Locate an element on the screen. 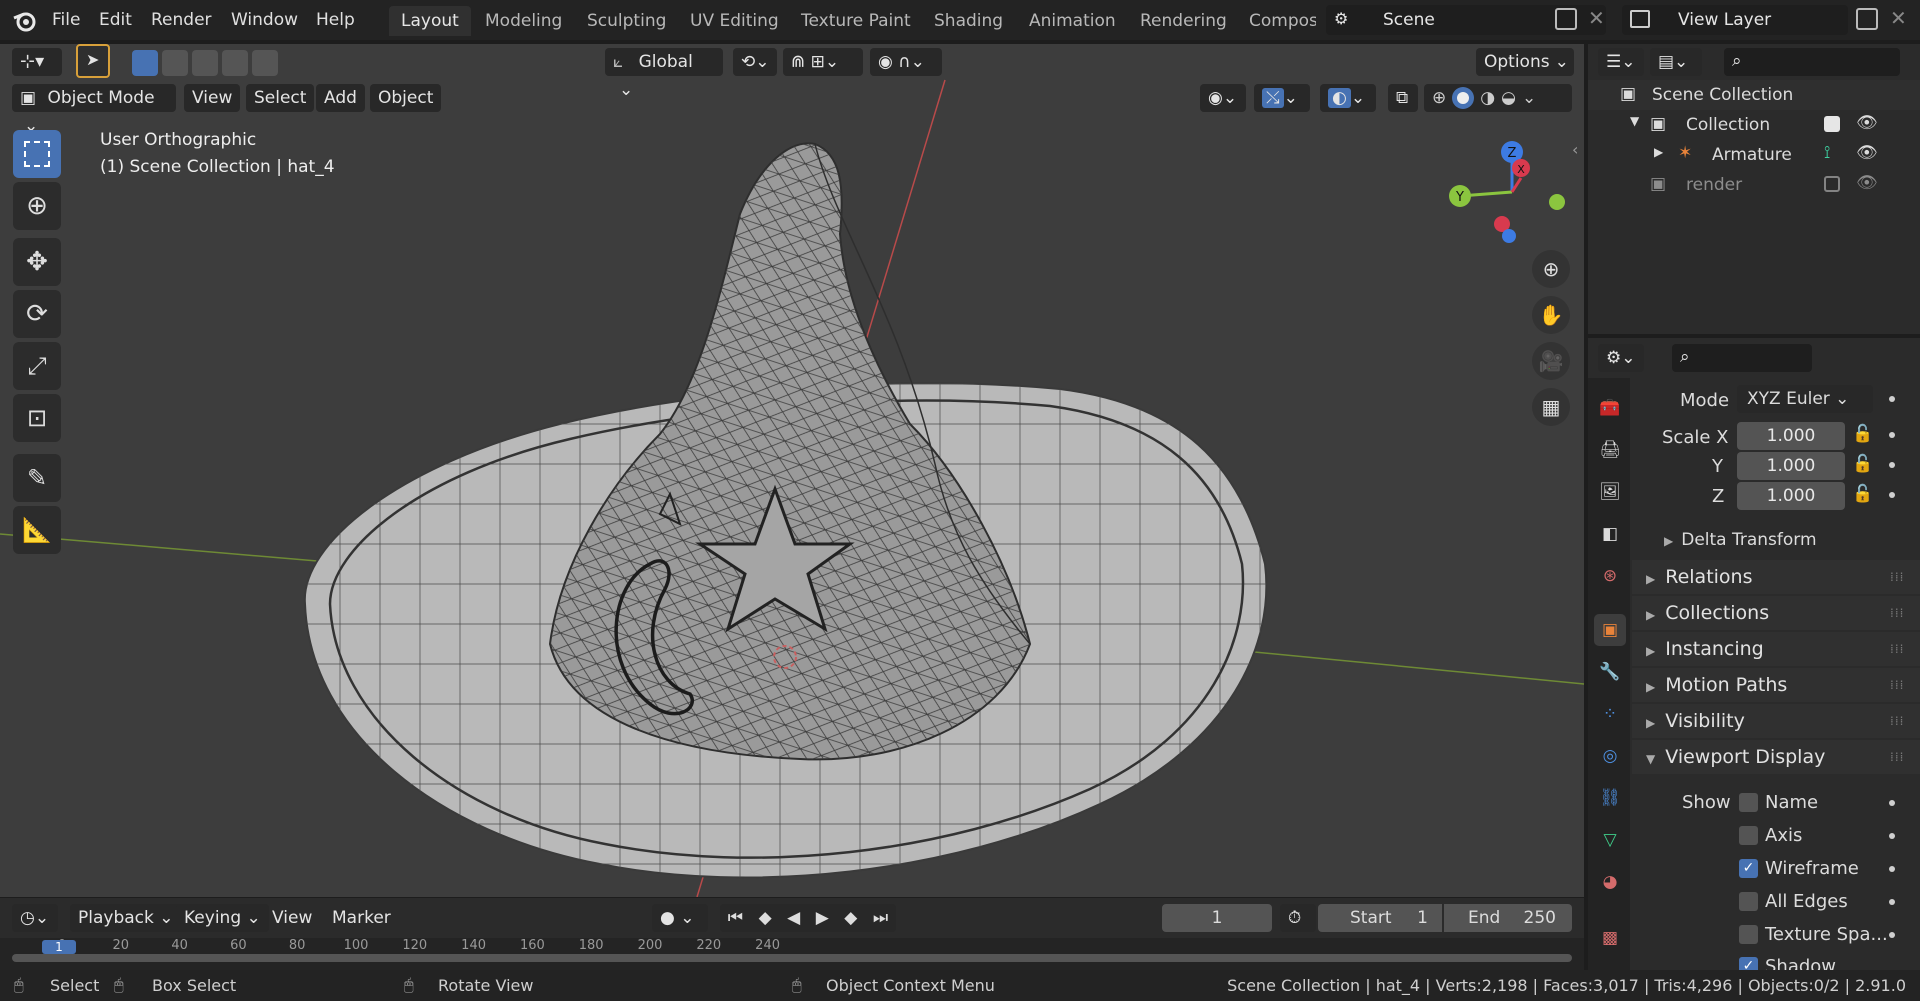 The width and height of the screenshot is (1920, 1001). rendered-shading-icon: ◒ is located at coordinates (1508, 98).